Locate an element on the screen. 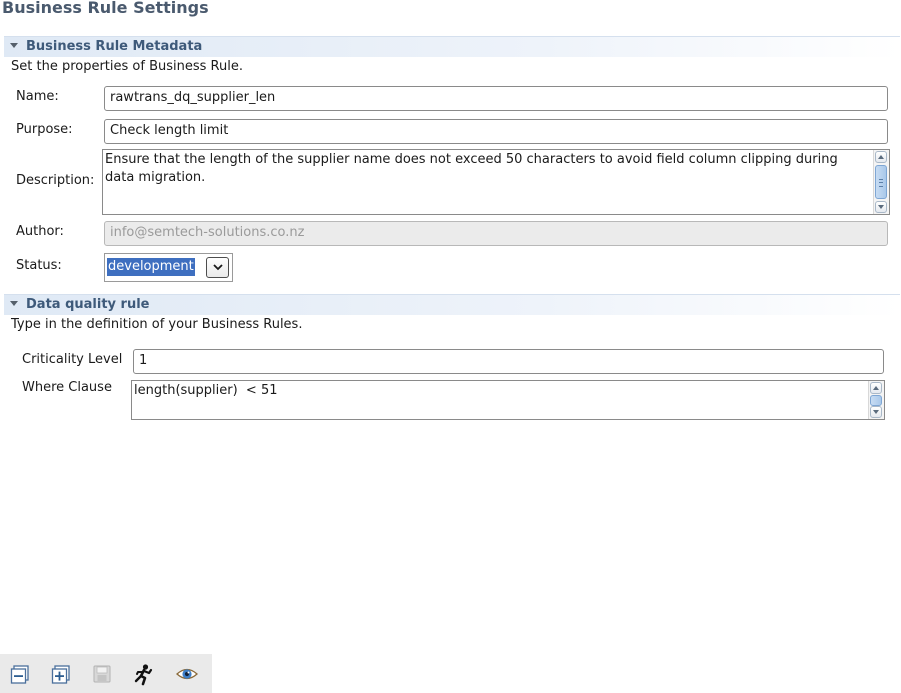 The height and width of the screenshot is (693, 901). dq-section-header: Data quality rule is located at coordinates (452, 304).